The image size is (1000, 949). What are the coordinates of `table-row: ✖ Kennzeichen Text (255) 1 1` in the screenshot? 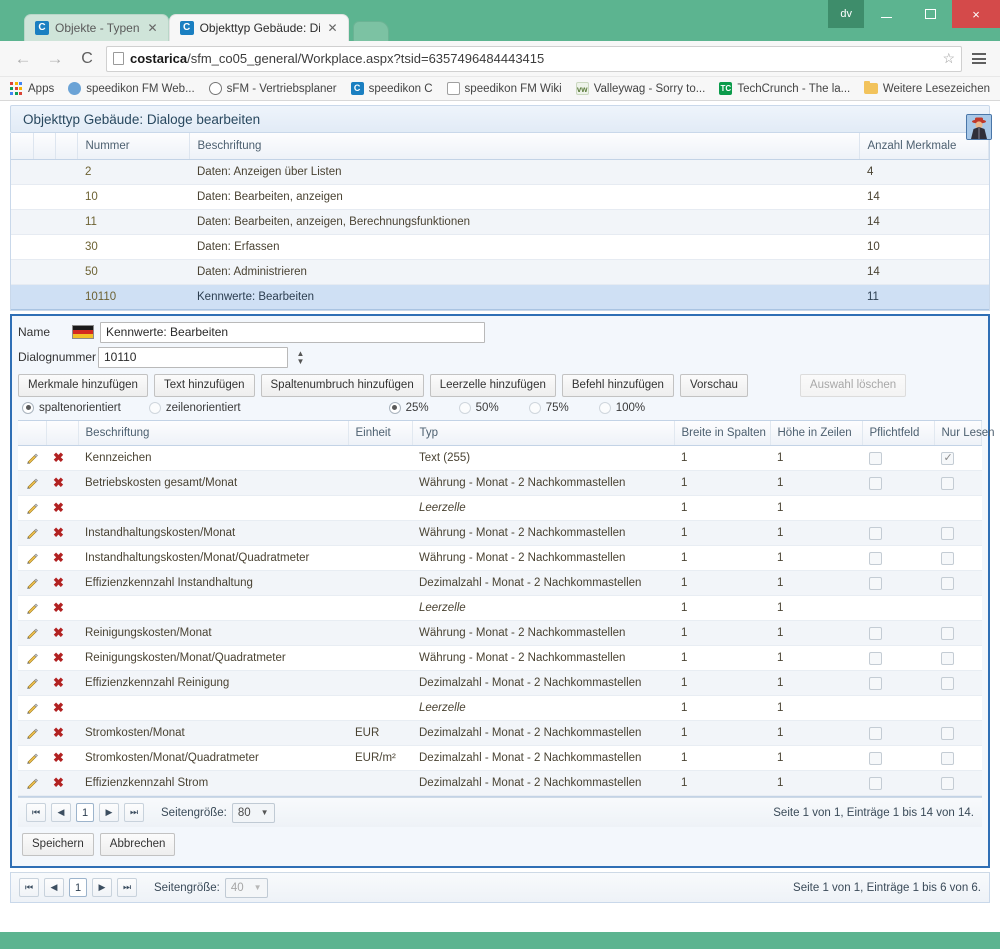 It's located at (500, 458).